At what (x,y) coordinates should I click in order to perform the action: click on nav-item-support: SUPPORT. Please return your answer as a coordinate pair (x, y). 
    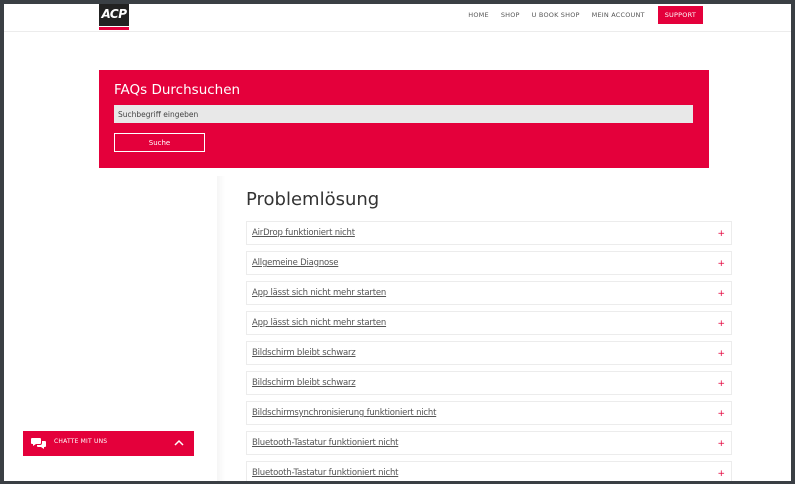
    Looking at the image, I should click on (680, 15).